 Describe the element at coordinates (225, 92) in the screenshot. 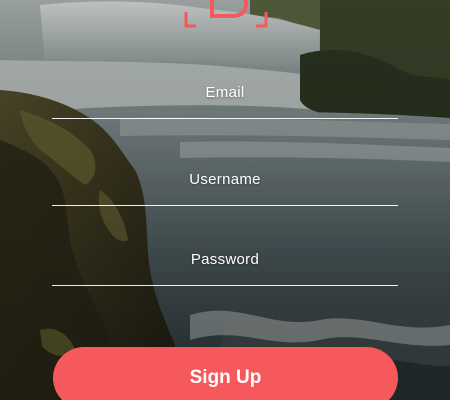

I see `email-label: Email` at that location.